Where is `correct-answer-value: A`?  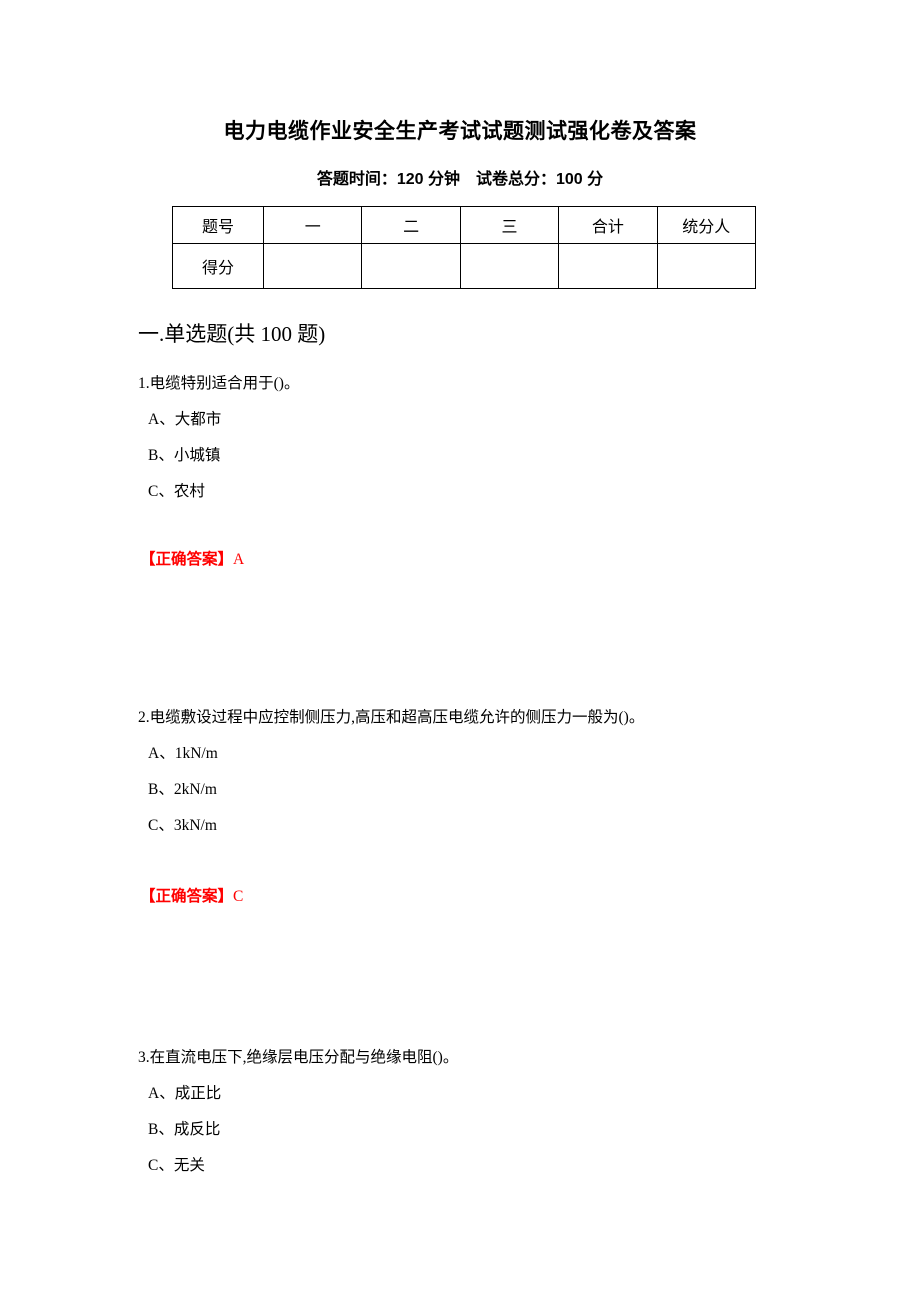 correct-answer-value: A is located at coordinates (239, 559).